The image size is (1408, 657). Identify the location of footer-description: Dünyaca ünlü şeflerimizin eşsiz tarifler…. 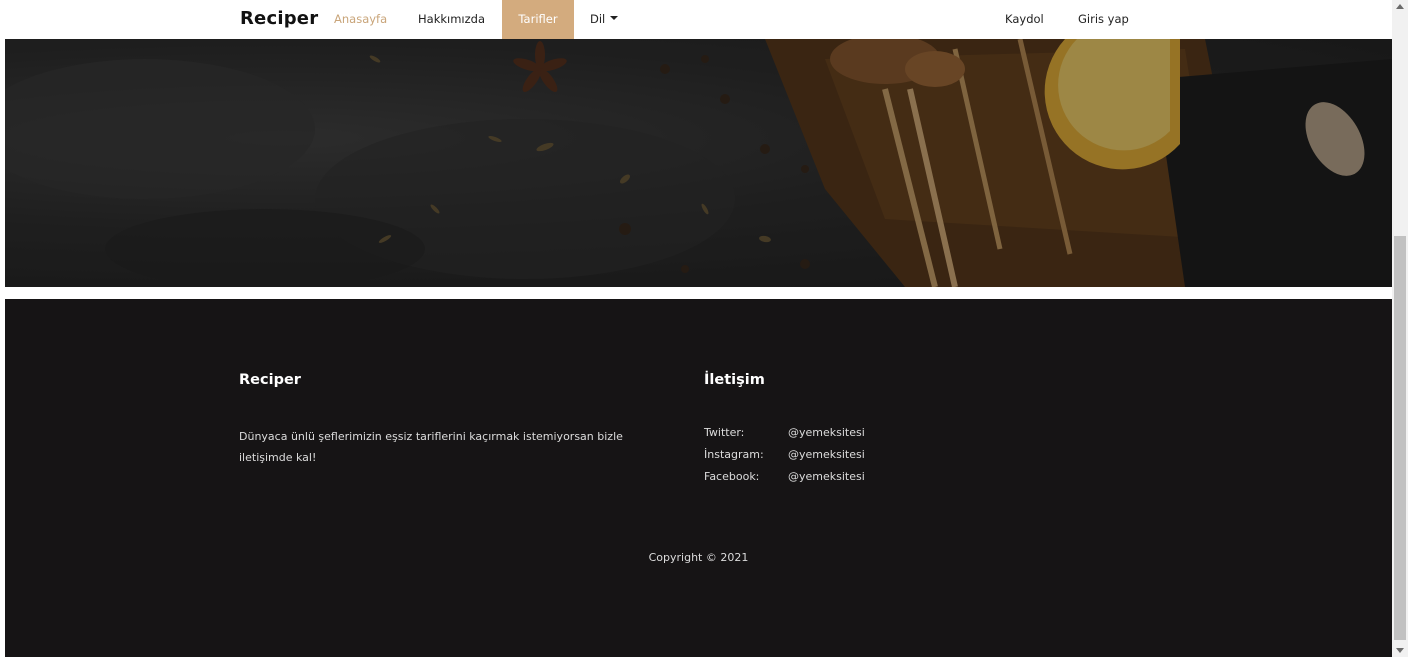
(431, 447).